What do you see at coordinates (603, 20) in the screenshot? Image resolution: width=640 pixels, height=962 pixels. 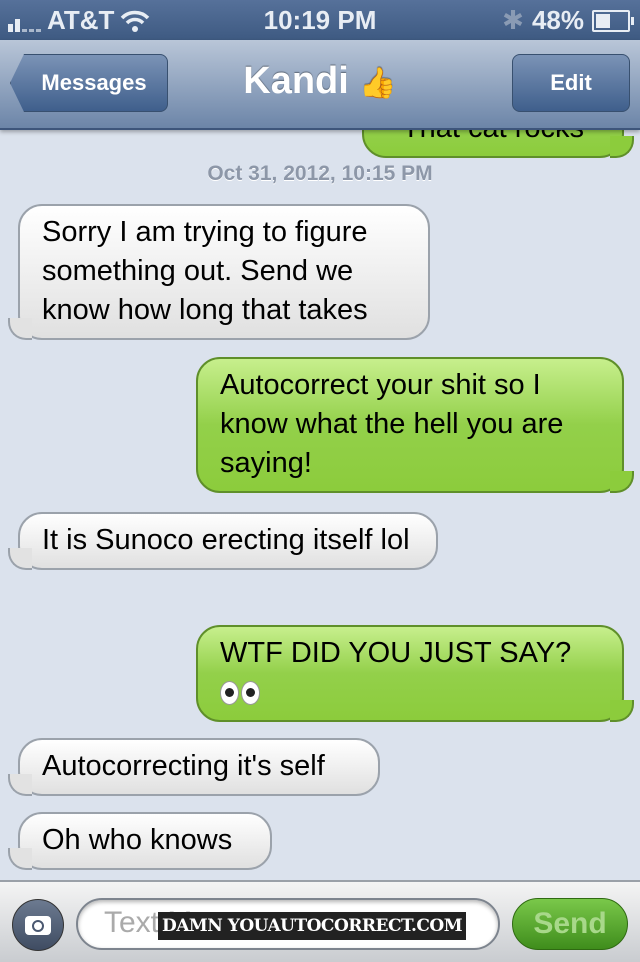 I see `battery-fill` at bounding box center [603, 20].